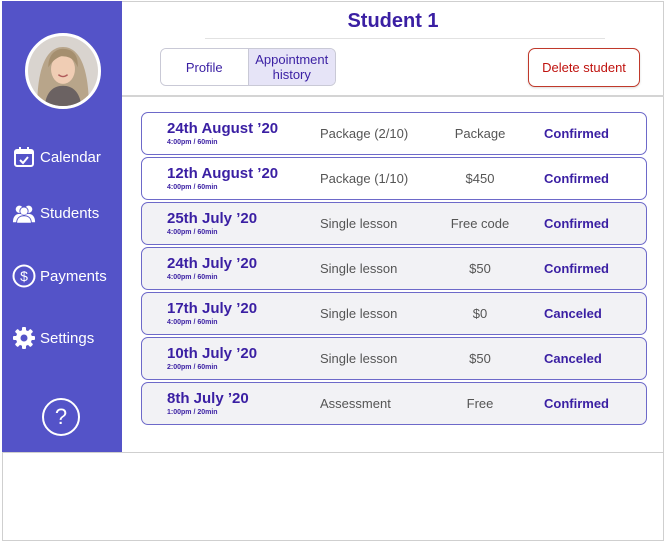  What do you see at coordinates (192, 412) in the screenshot?
I see `appointment-time: 1:00pm / 20min` at bounding box center [192, 412].